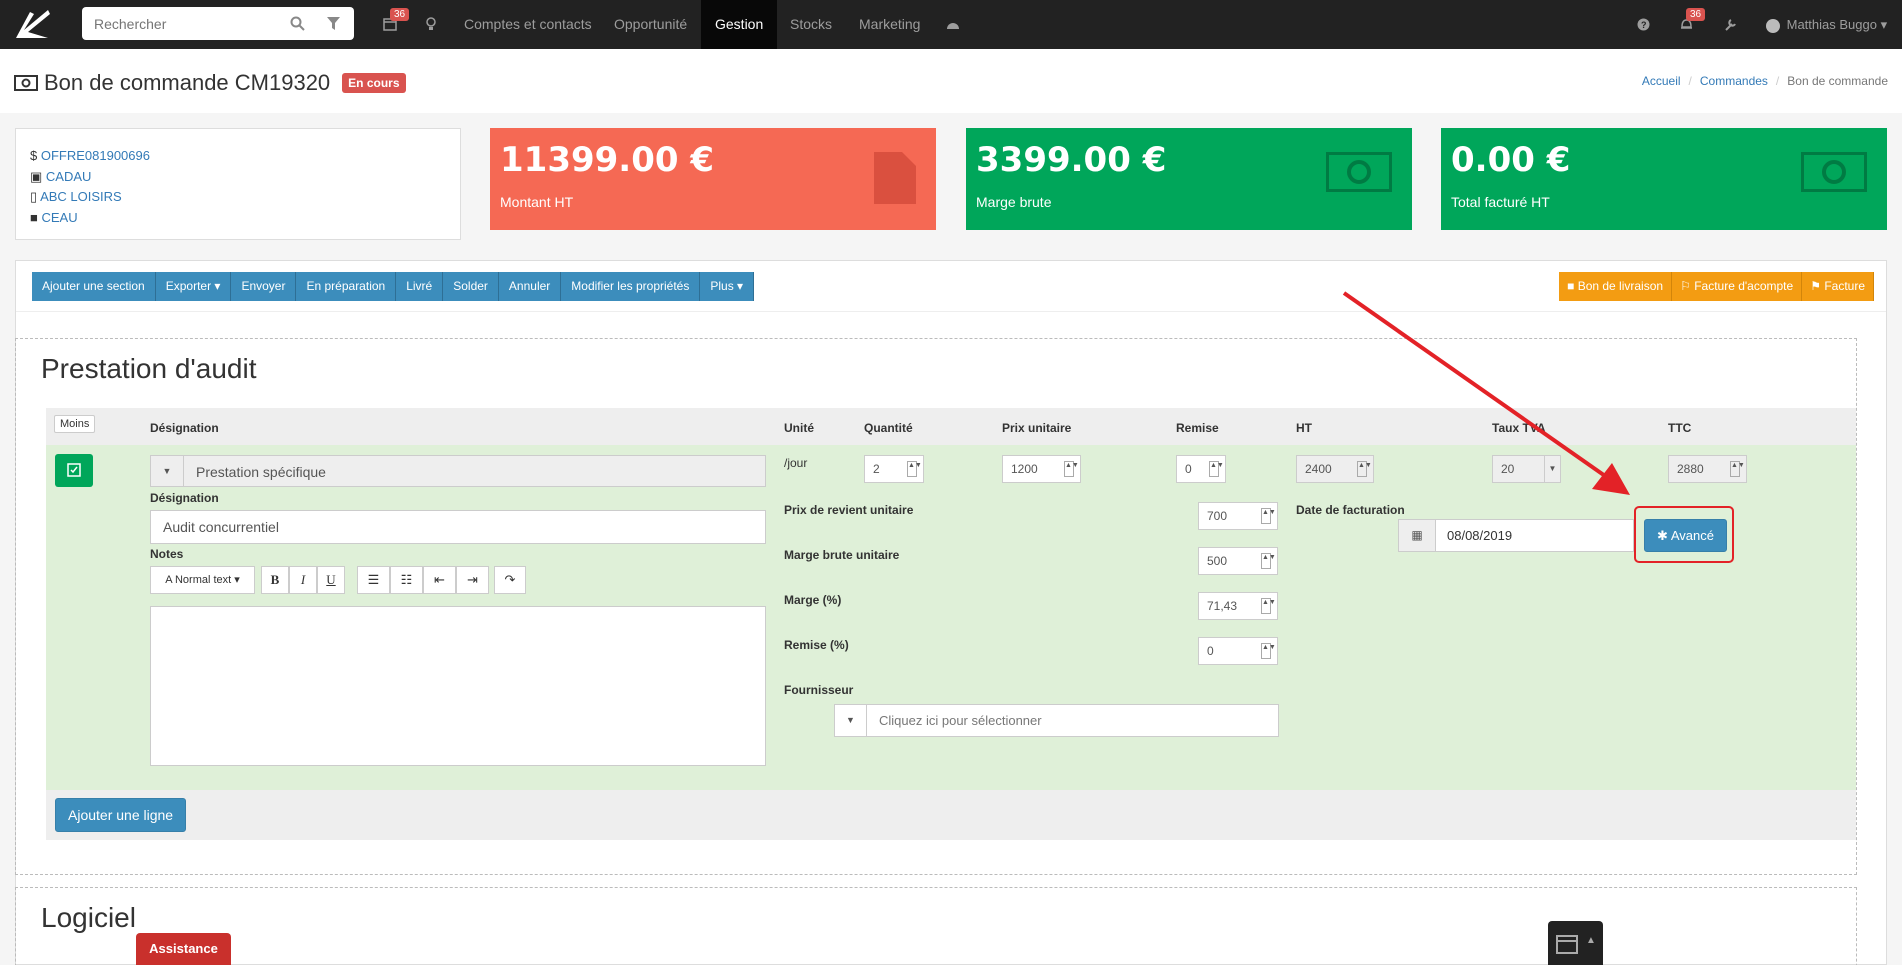 This screenshot has width=1902, height=965. Describe the element at coordinates (816, 645) in the screenshot. I see `discount-pct-label: Remise (%)` at that location.